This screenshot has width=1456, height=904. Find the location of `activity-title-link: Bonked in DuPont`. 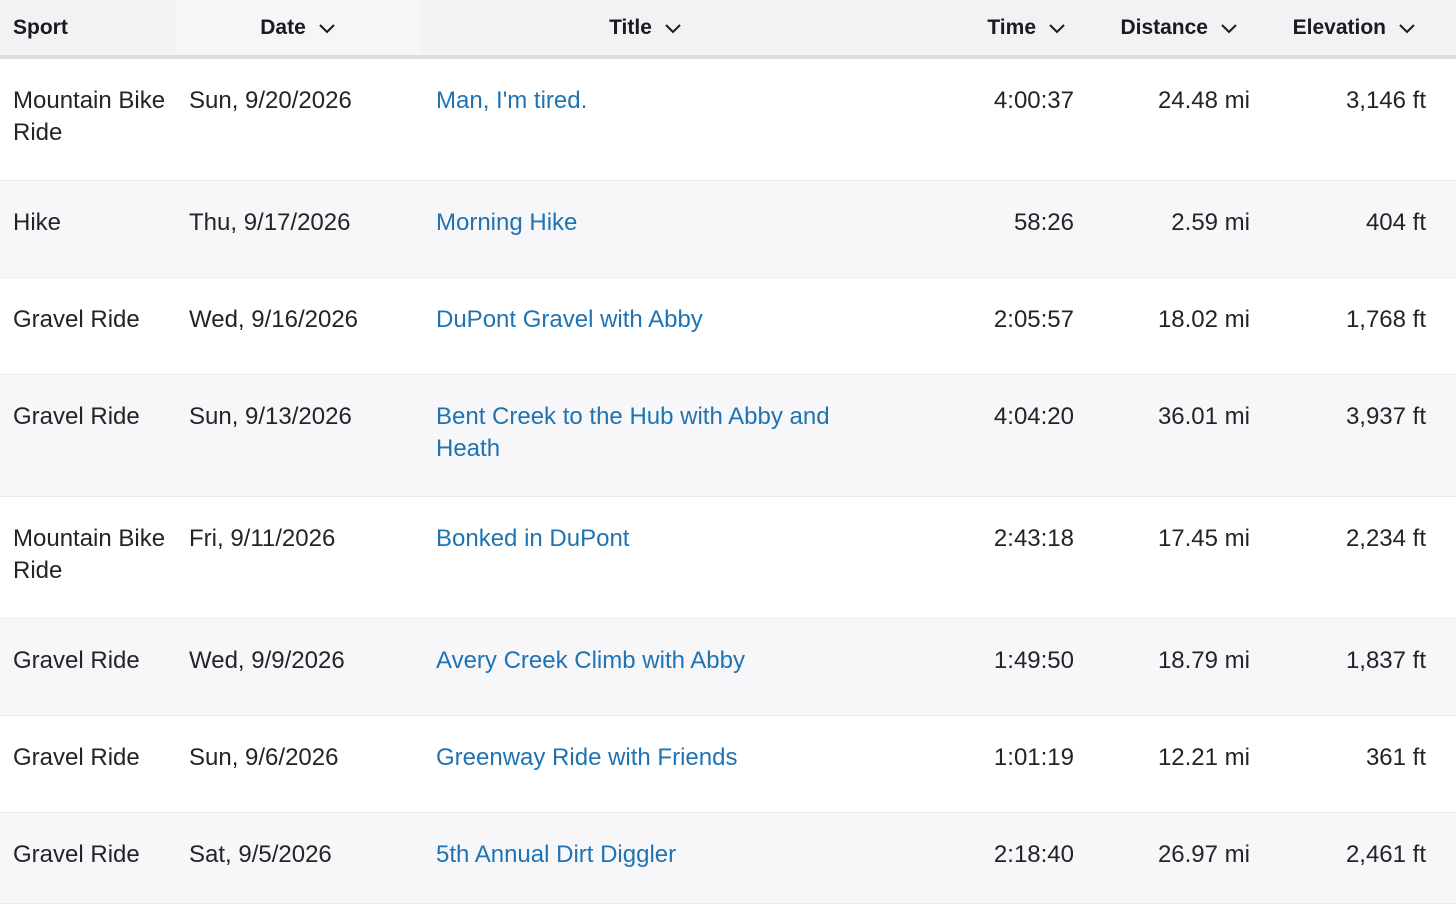

activity-title-link: Bonked in DuPont is located at coordinates (532, 538).